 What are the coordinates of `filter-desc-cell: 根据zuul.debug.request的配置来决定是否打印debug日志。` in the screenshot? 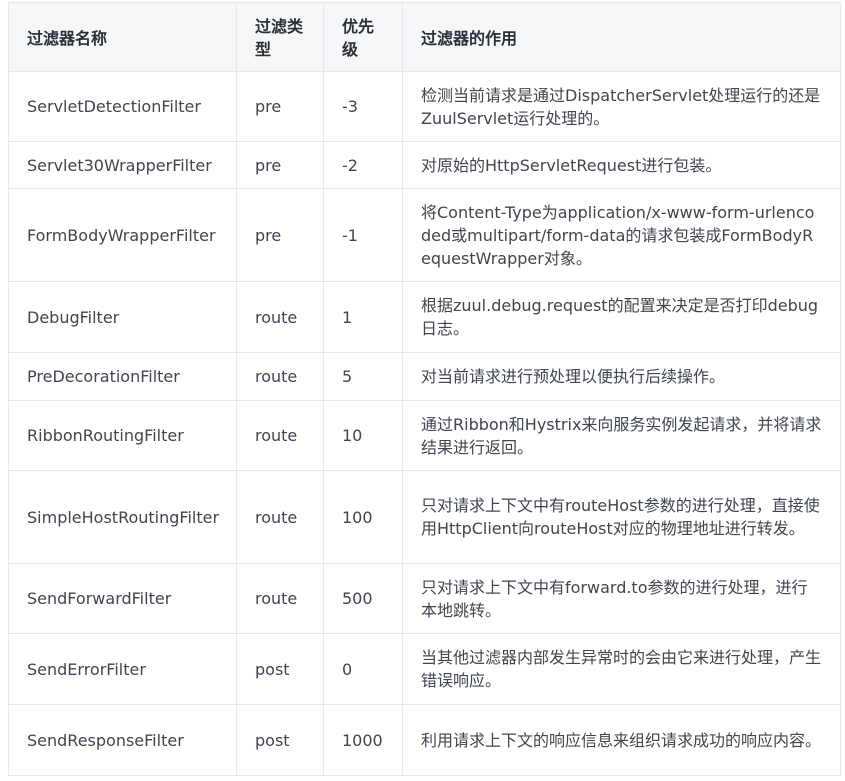 It's located at (621, 317).